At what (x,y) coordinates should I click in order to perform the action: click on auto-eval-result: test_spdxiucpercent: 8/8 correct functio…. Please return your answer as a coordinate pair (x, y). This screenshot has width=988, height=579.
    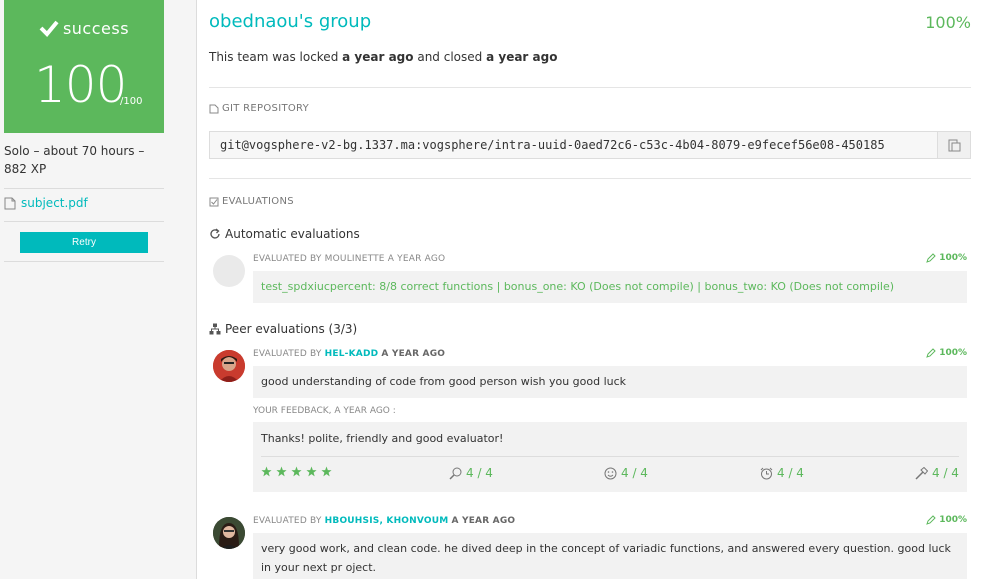
    Looking at the image, I should click on (610, 287).